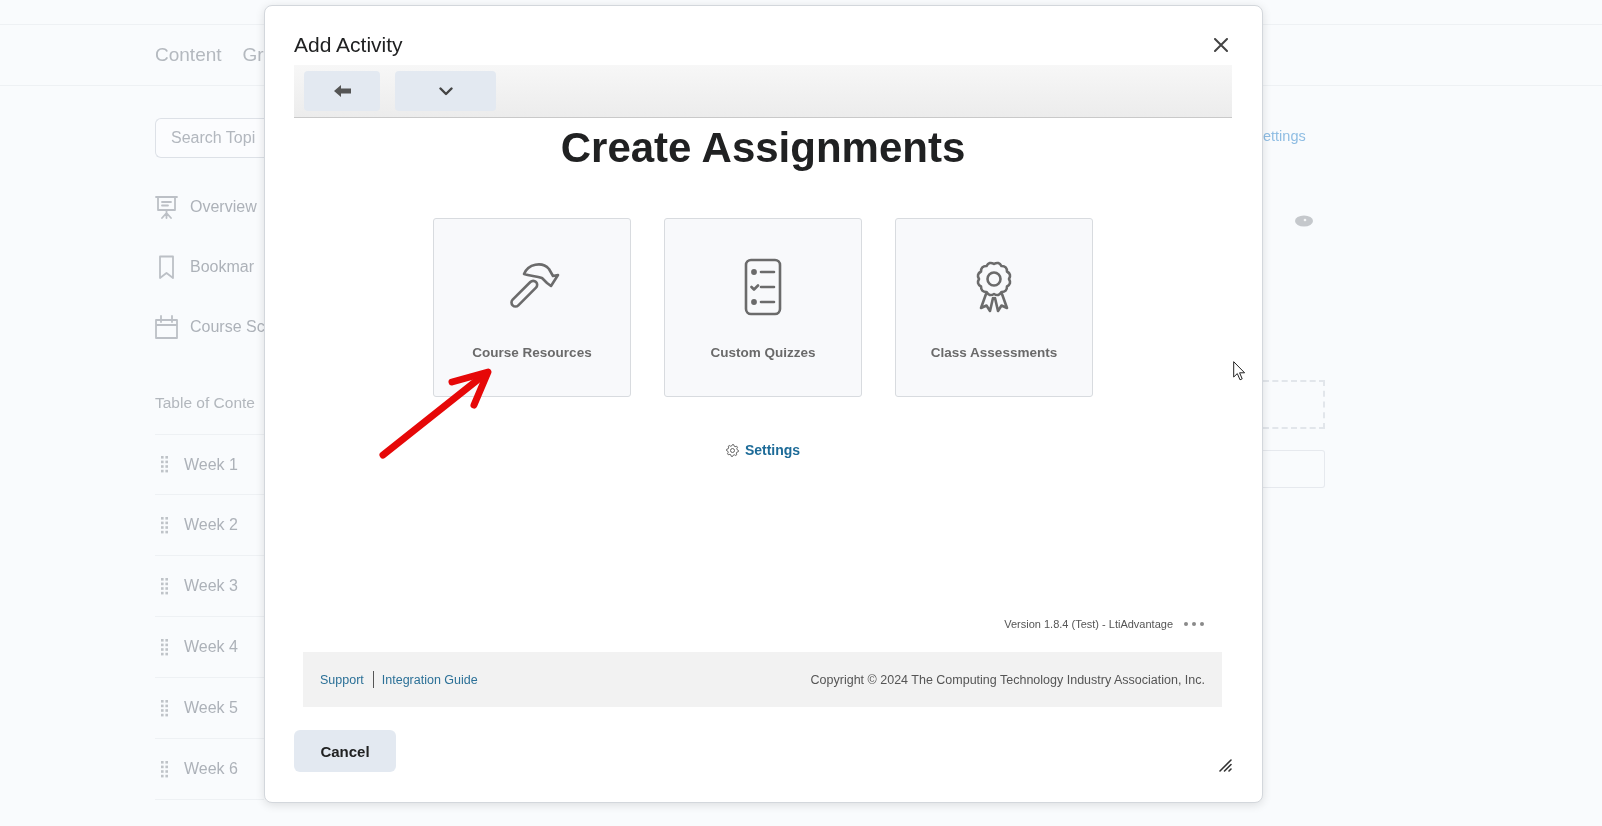 The image size is (1602, 826). I want to click on activity-card: Class Assessments, so click(994, 307).